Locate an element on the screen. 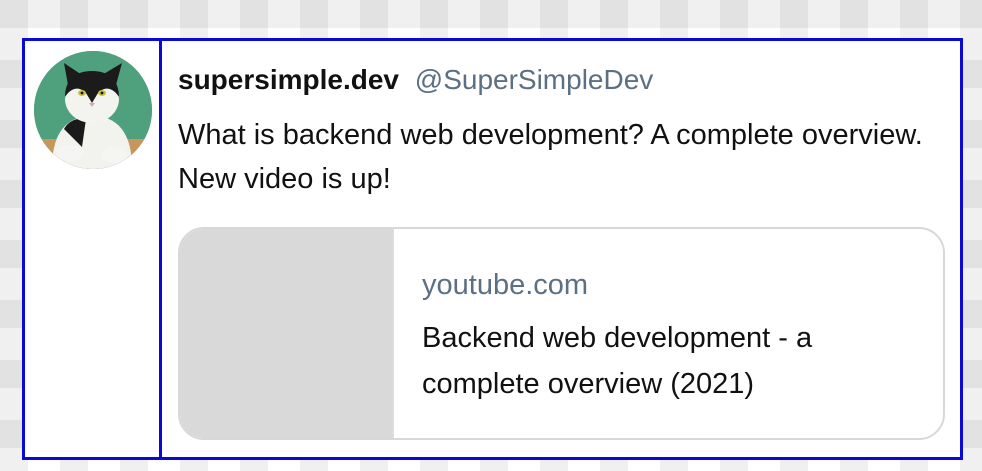 This screenshot has height=471, width=982. tweet-header: supersimple.dev @SuperSimpleDev is located at coordinates (415, 80).